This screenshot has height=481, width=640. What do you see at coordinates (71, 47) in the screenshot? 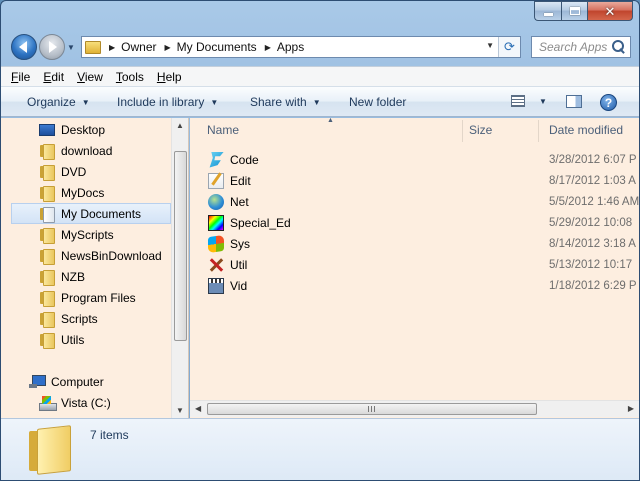
I see `recent-pages-dropdown: ▼` at bounding box center [71, 47].